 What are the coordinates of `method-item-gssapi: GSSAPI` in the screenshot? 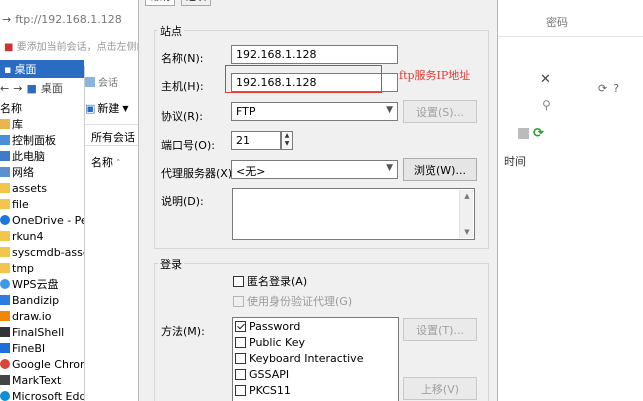 It's located at (315, 374).